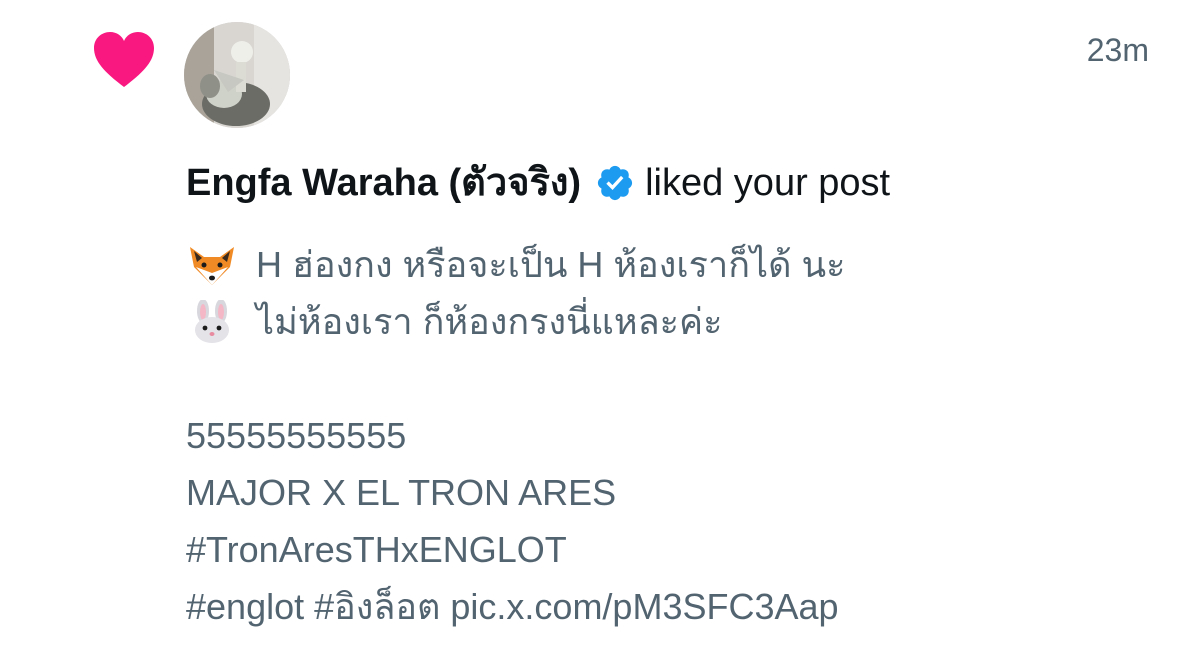  I want to click on notification-headline: Engfa Waraha (ตัวจริง) liked your post, so click(538, 183).